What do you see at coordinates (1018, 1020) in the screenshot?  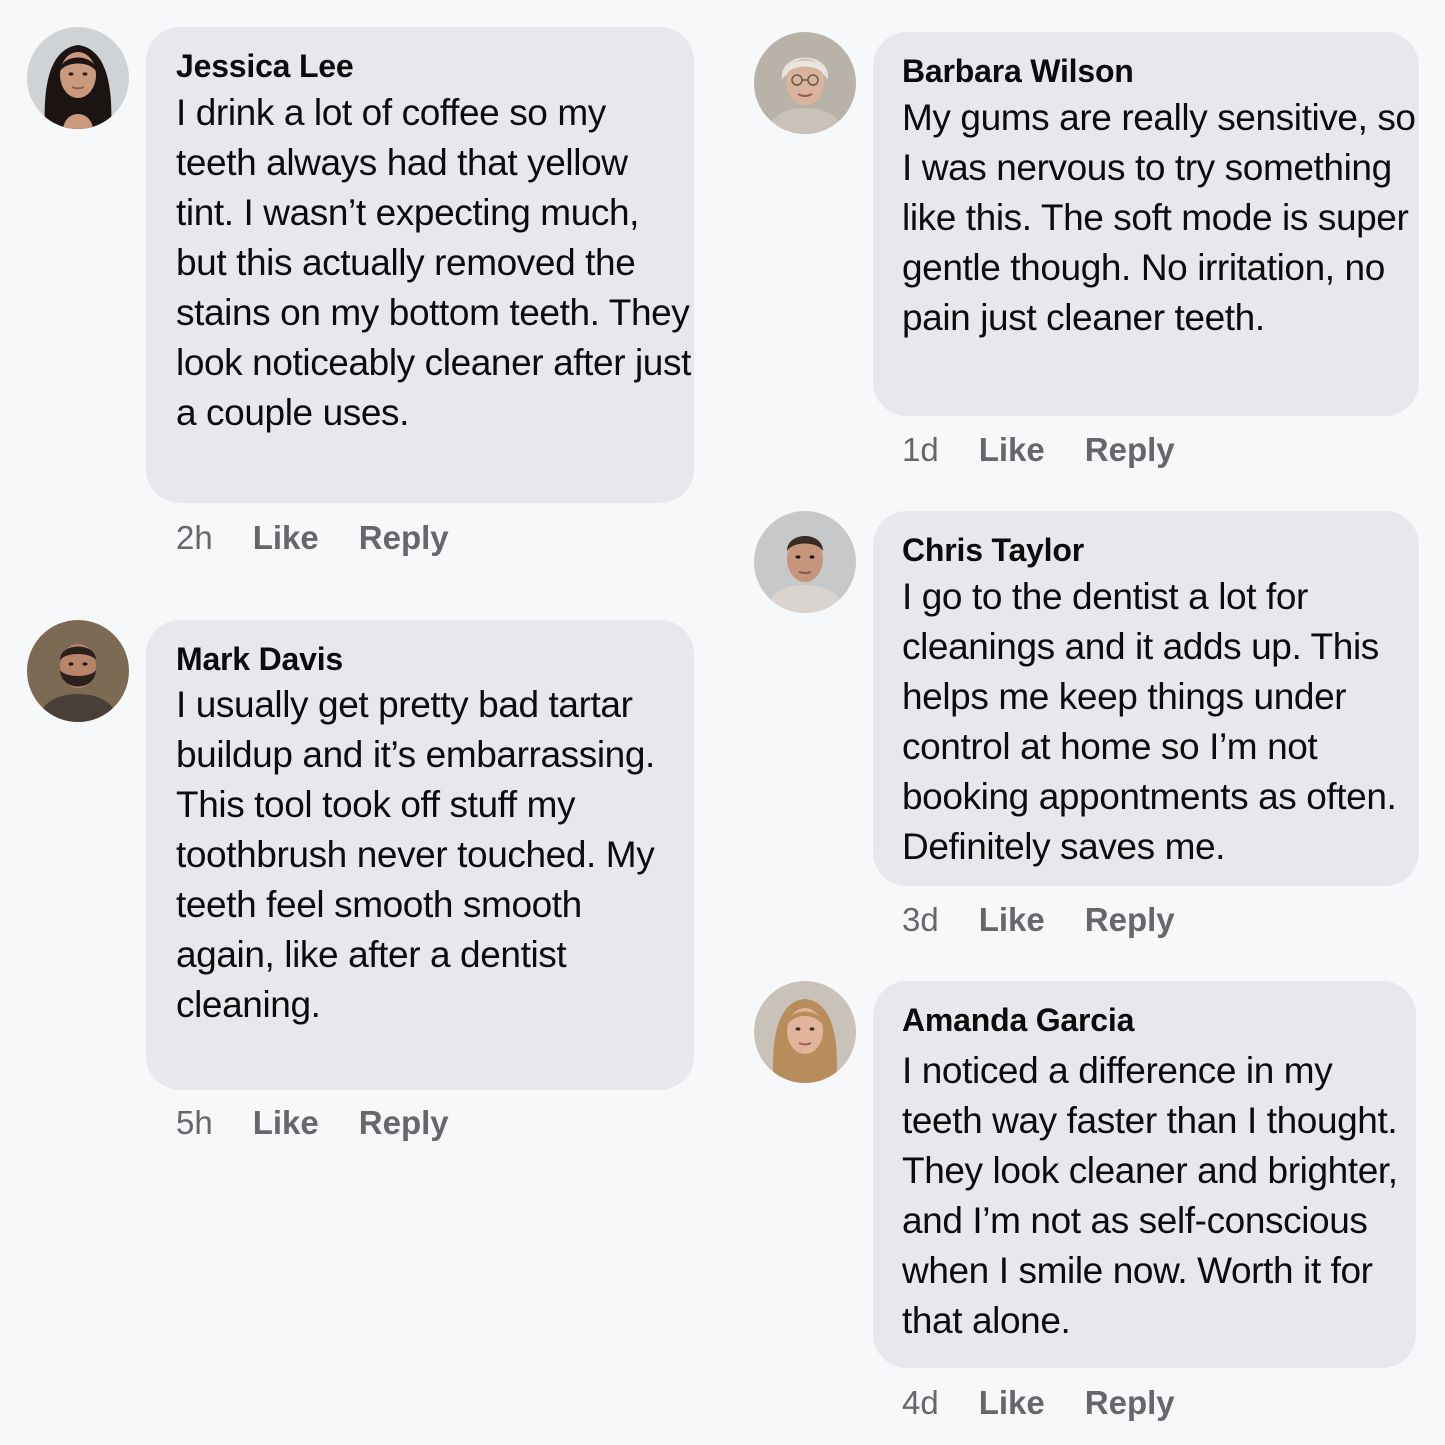 I see `comment-author: Amanda Garcia` at bounding box center [1018, 1020].